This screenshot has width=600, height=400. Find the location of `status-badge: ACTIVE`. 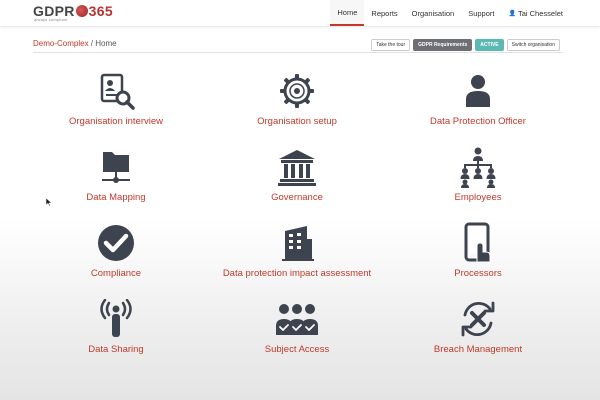

status-badge: ACTIVE is located at coordinates (489, 45).